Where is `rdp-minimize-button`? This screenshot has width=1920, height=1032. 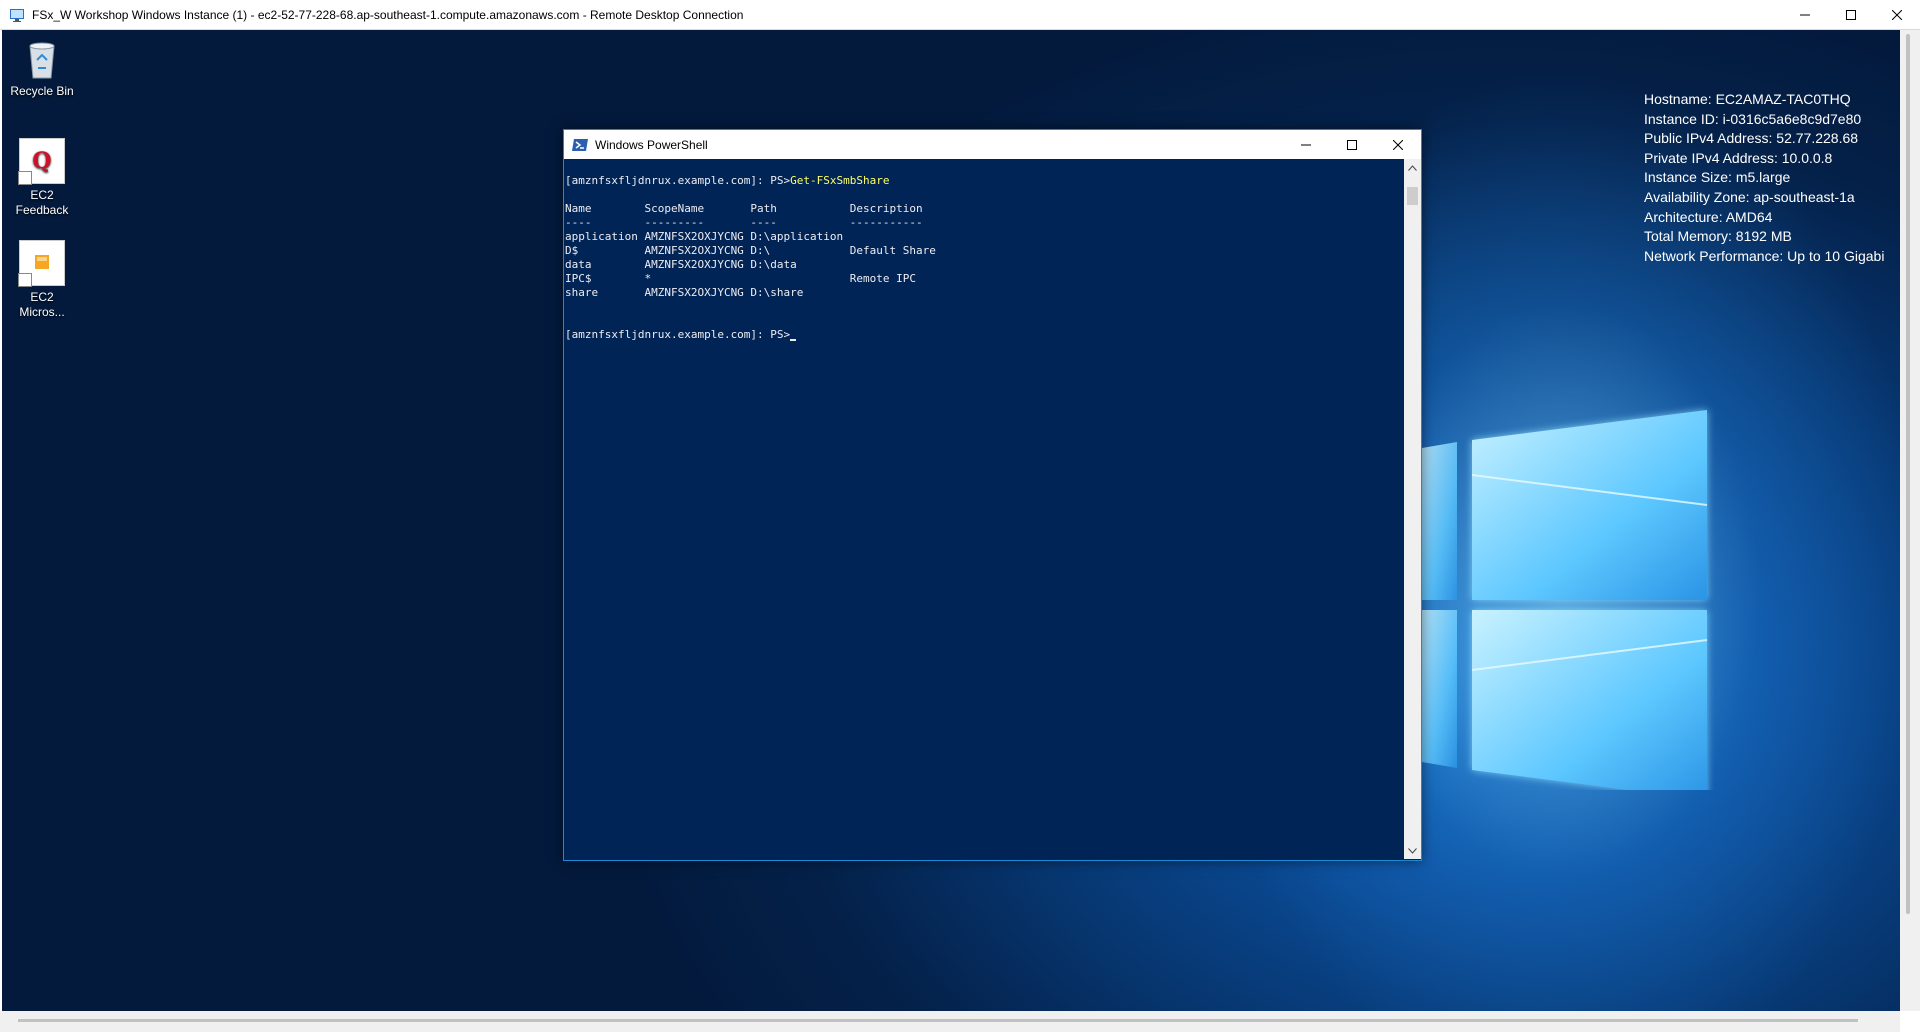
rdp-minimize-button is located at coordinates (1805, 14).